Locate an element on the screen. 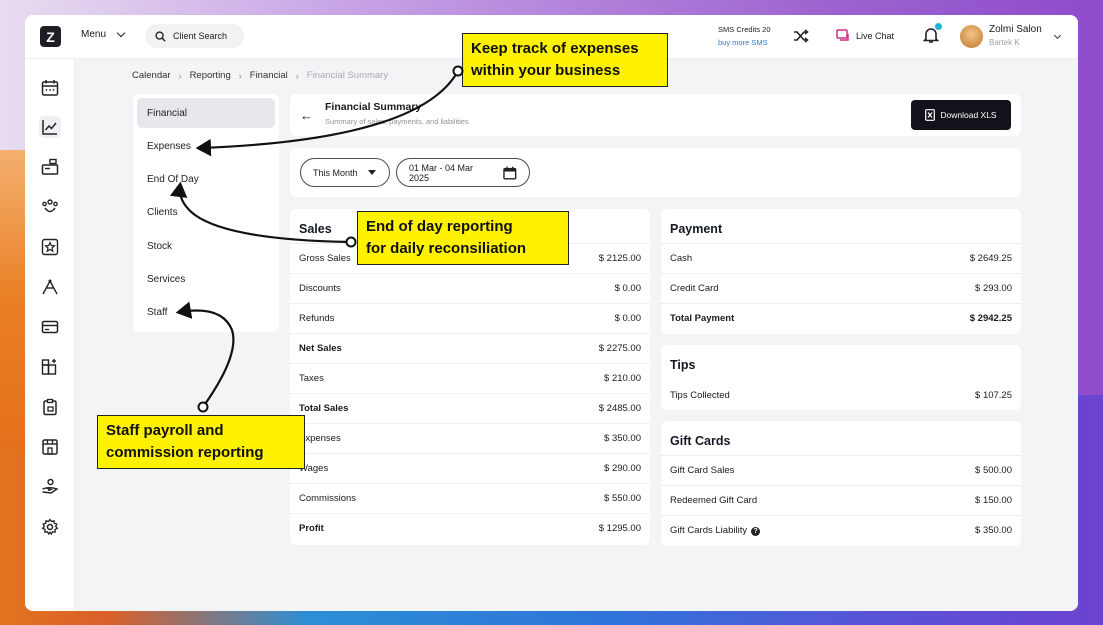  table-row: Total Sales $ 2485.00 is located at coordinates (470, 408).